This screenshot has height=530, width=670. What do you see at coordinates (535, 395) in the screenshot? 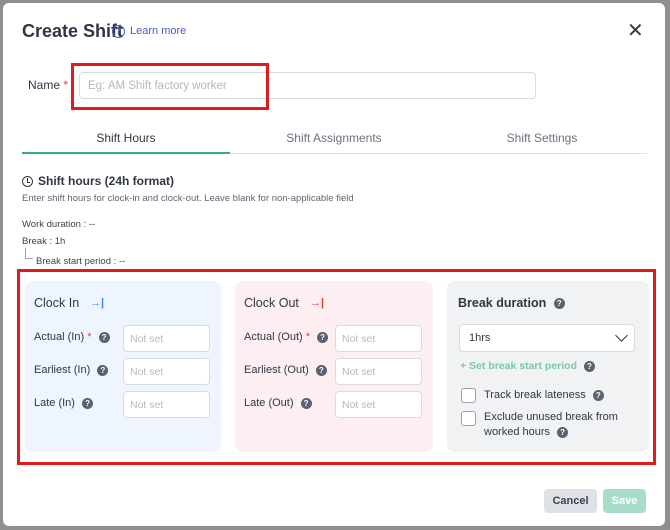
I see `track-lateness-text: Track break lateness` at bounding box center [535, 395].